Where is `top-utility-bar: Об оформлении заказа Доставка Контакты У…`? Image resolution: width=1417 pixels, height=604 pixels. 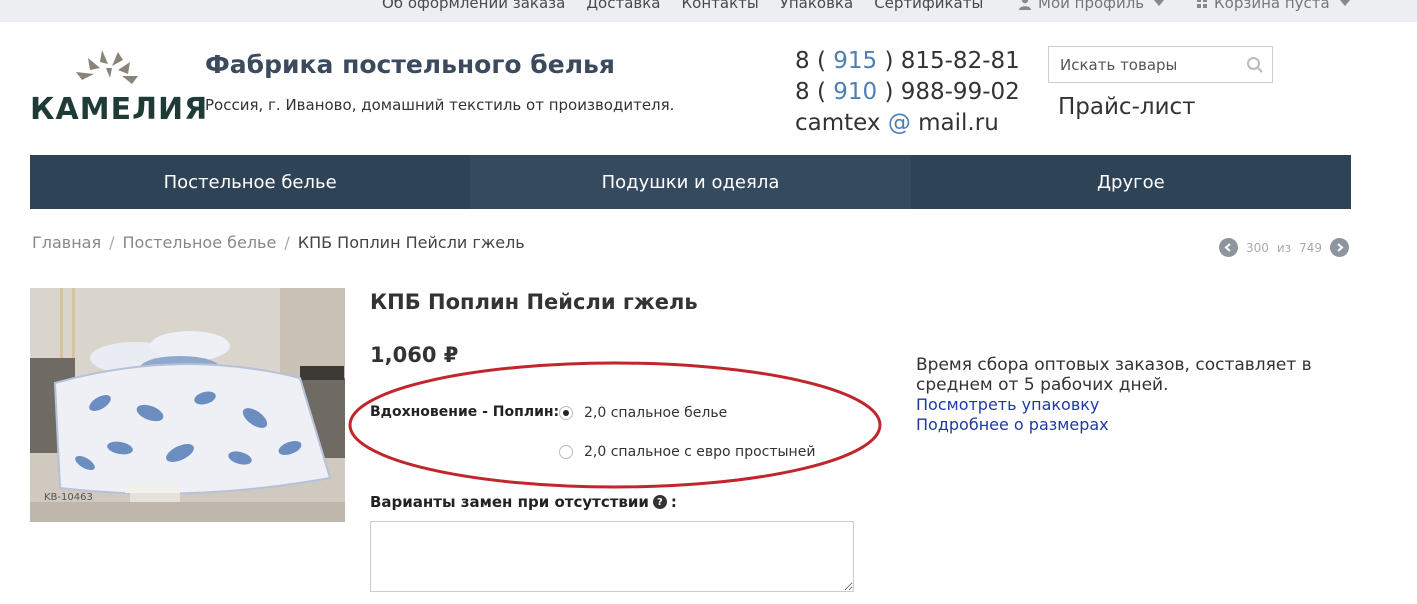
top-utility-bar: Об оформлении заказа Доставка Контакты У… is located at coordinates (708, 11).